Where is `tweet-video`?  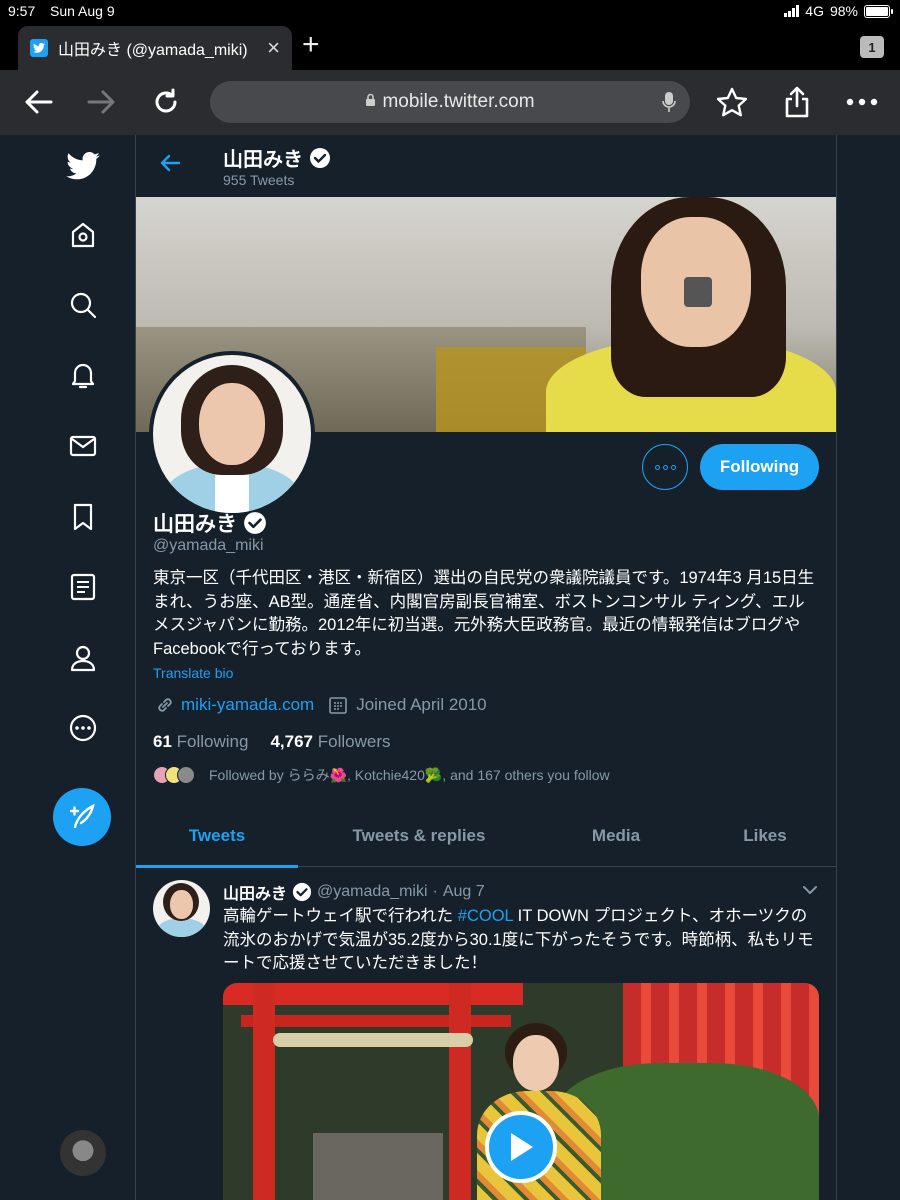 tweet-video is located at coordinates (521, 1091).